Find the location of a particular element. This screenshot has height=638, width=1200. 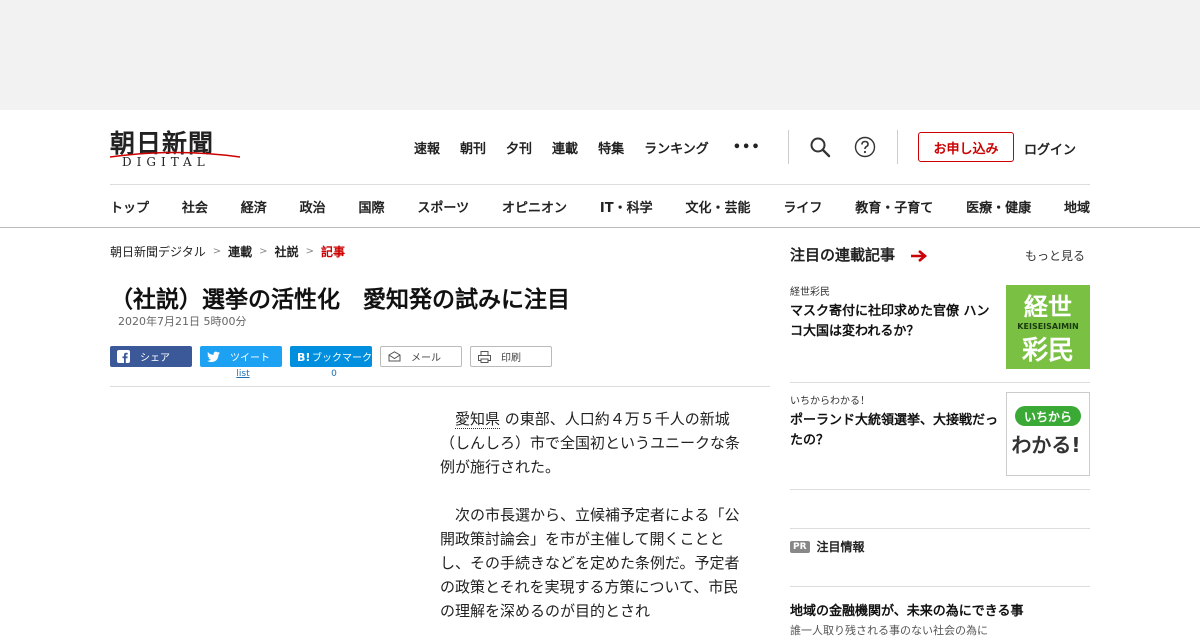

subscribe-button: お申し込み is located at coordinates (966, 147).